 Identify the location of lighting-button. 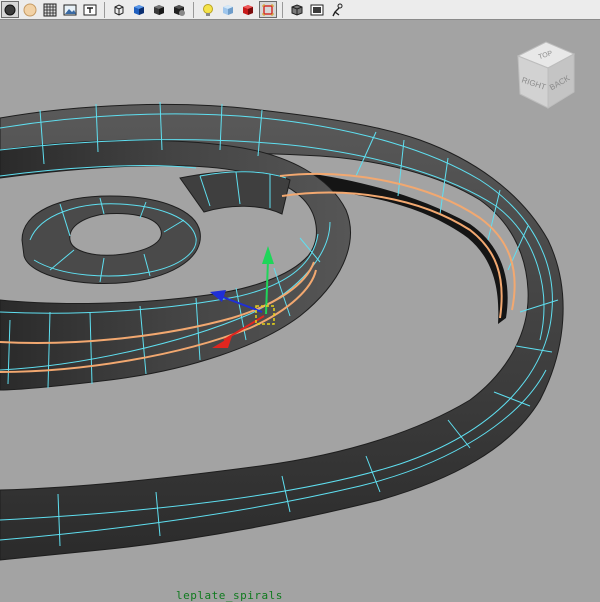
(208, 9).